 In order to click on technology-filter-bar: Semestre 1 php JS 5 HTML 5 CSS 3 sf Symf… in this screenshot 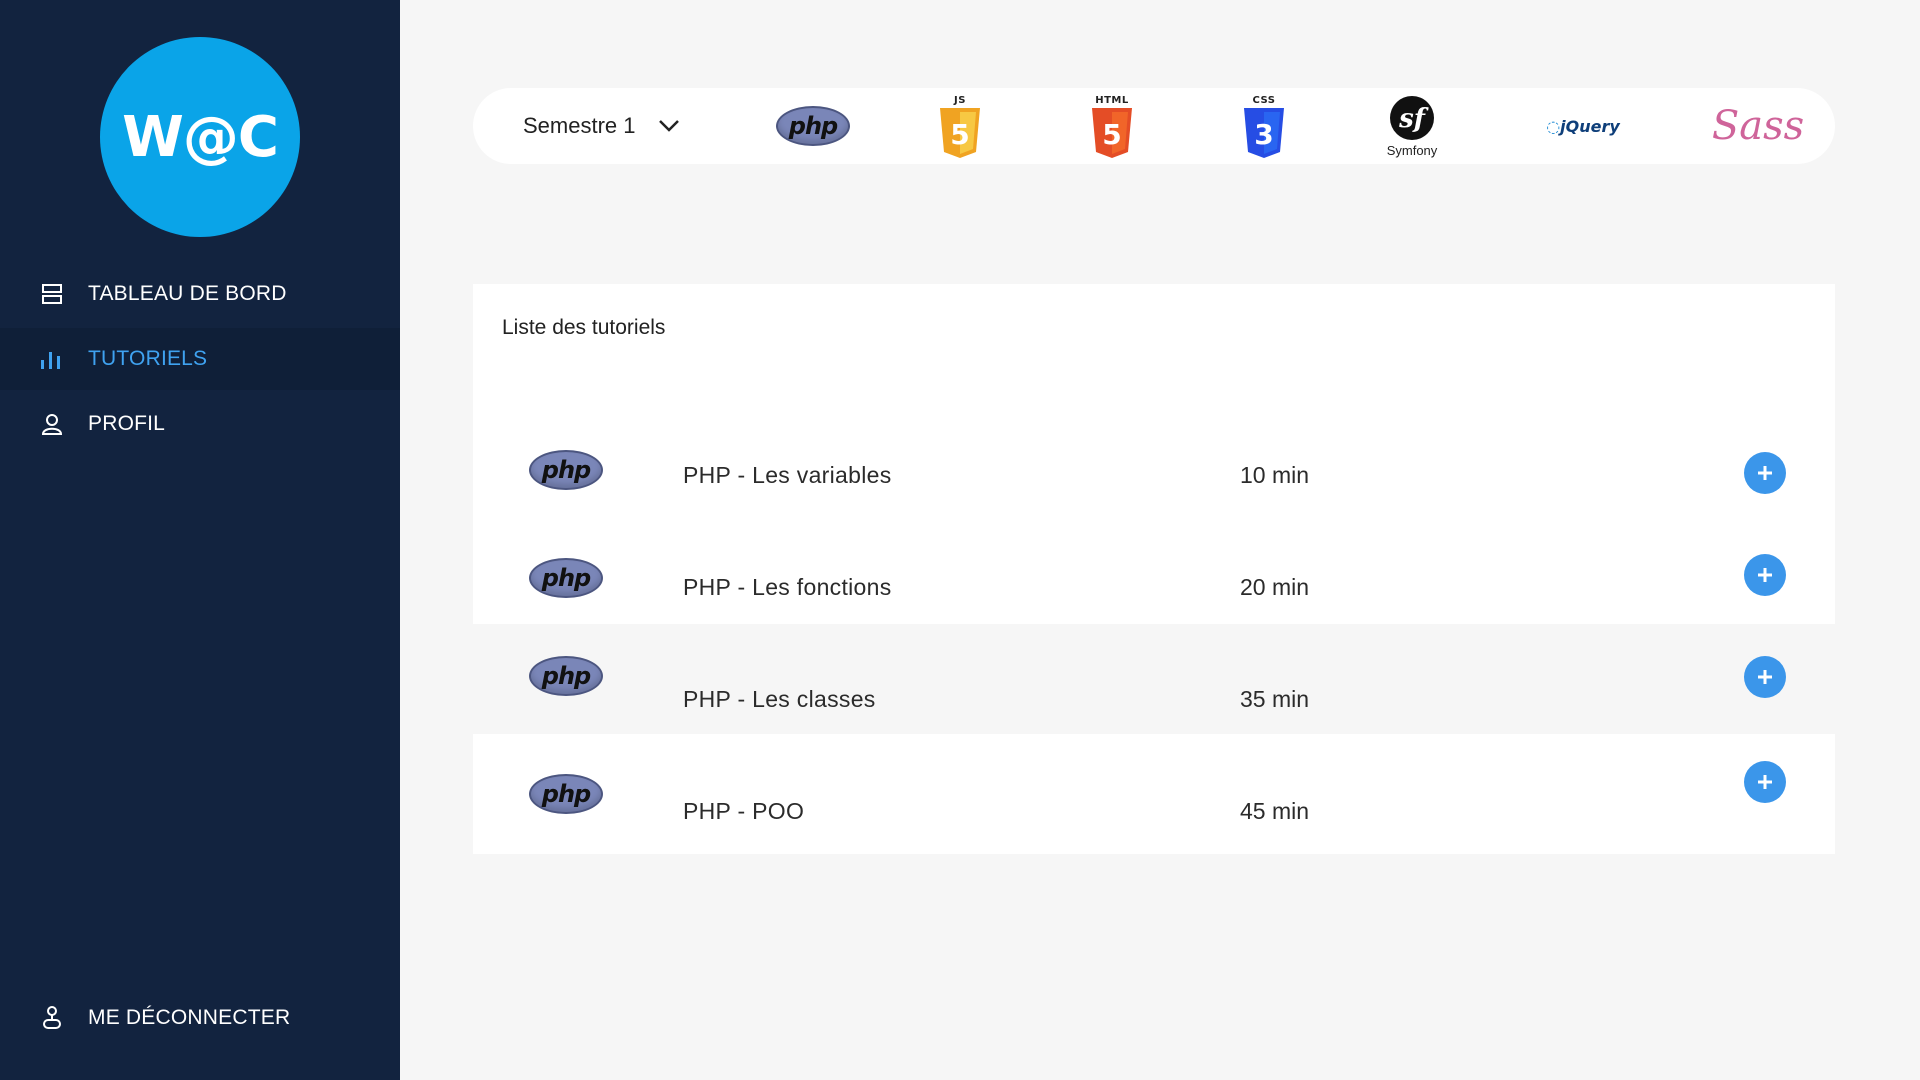, I will do `click(1154, 126)`.